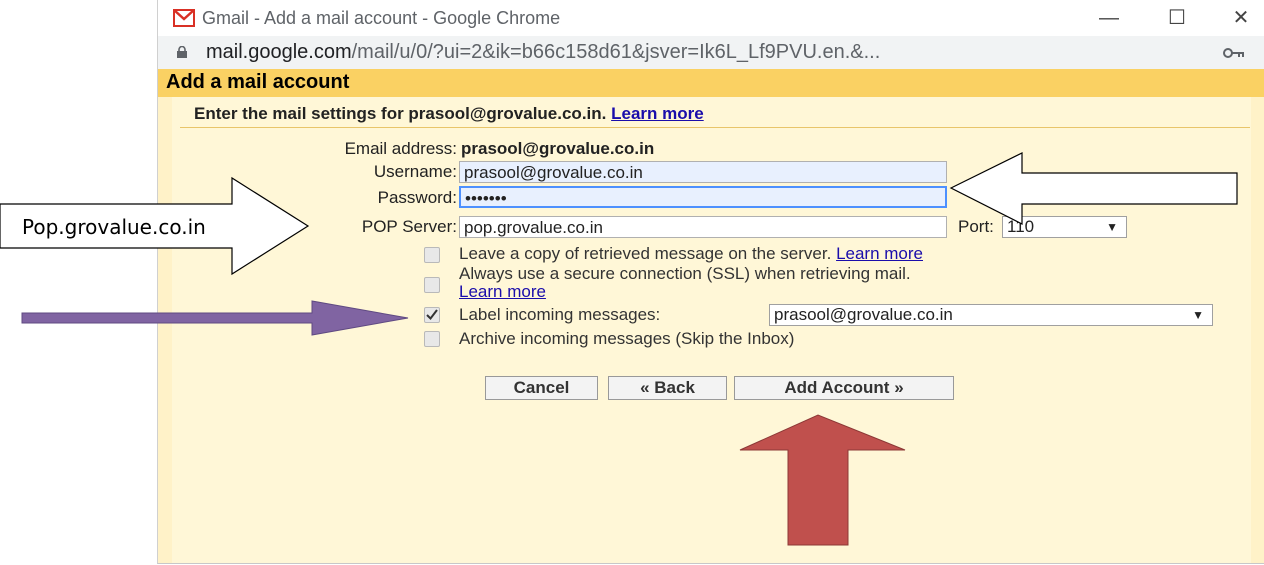 Image resolution: width=1264 pixels, height=565 pixels. What do you see at coordinates (1177, 18) in the screenshot?
I see `maximize-button: ☐` at bounding box center [1177, 18].